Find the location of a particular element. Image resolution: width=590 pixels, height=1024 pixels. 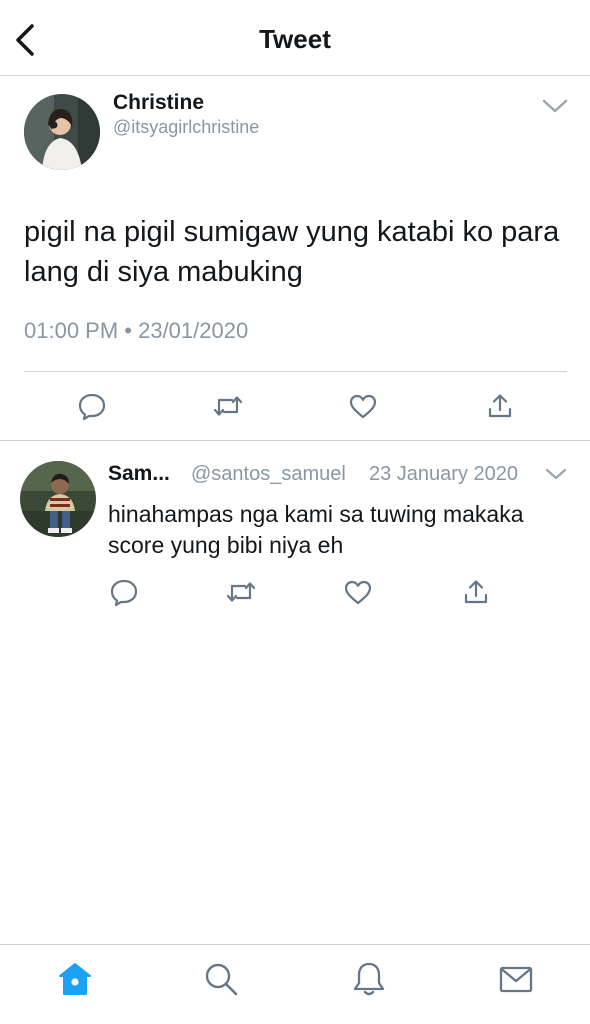

tab-bar is located at coordinates (295, 984).